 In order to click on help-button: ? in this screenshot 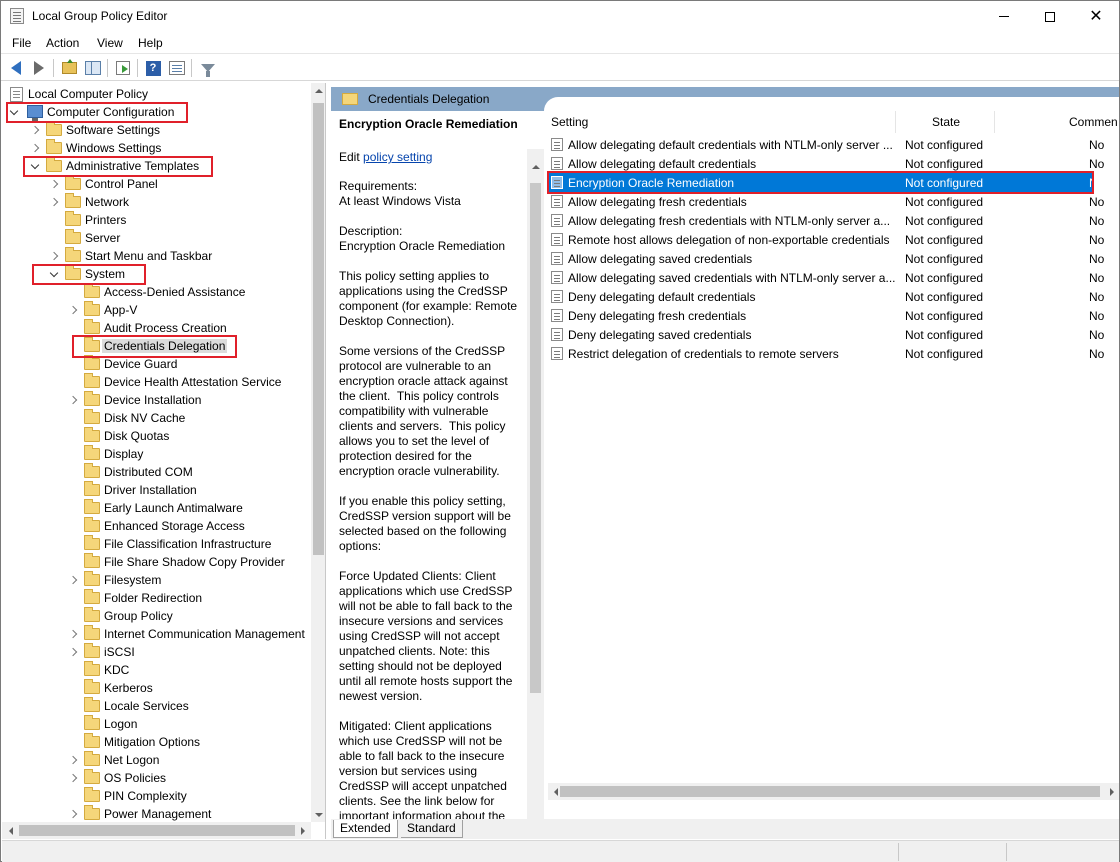, I will do `click(153, 68)`.